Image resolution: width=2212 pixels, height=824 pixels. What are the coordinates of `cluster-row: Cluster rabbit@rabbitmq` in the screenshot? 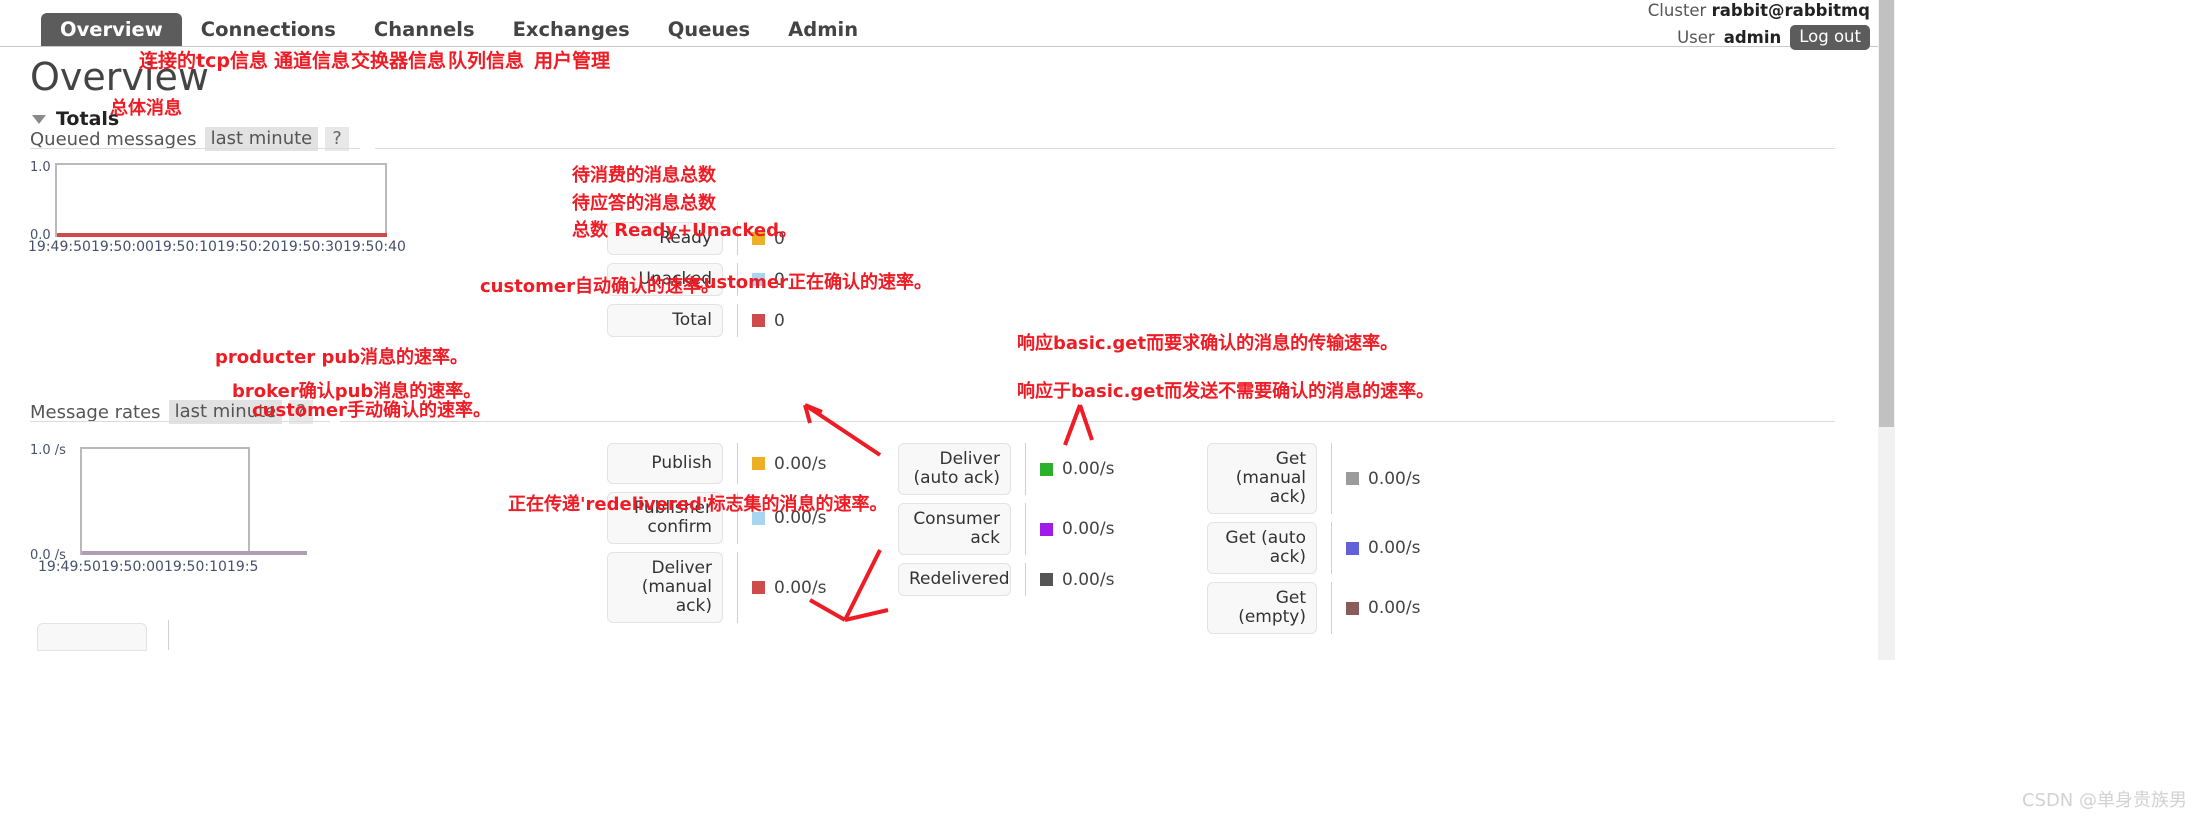 It's located at (1759, 11).